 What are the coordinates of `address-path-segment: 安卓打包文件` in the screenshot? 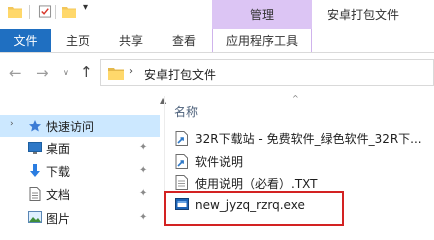 It's located at (180, 74).